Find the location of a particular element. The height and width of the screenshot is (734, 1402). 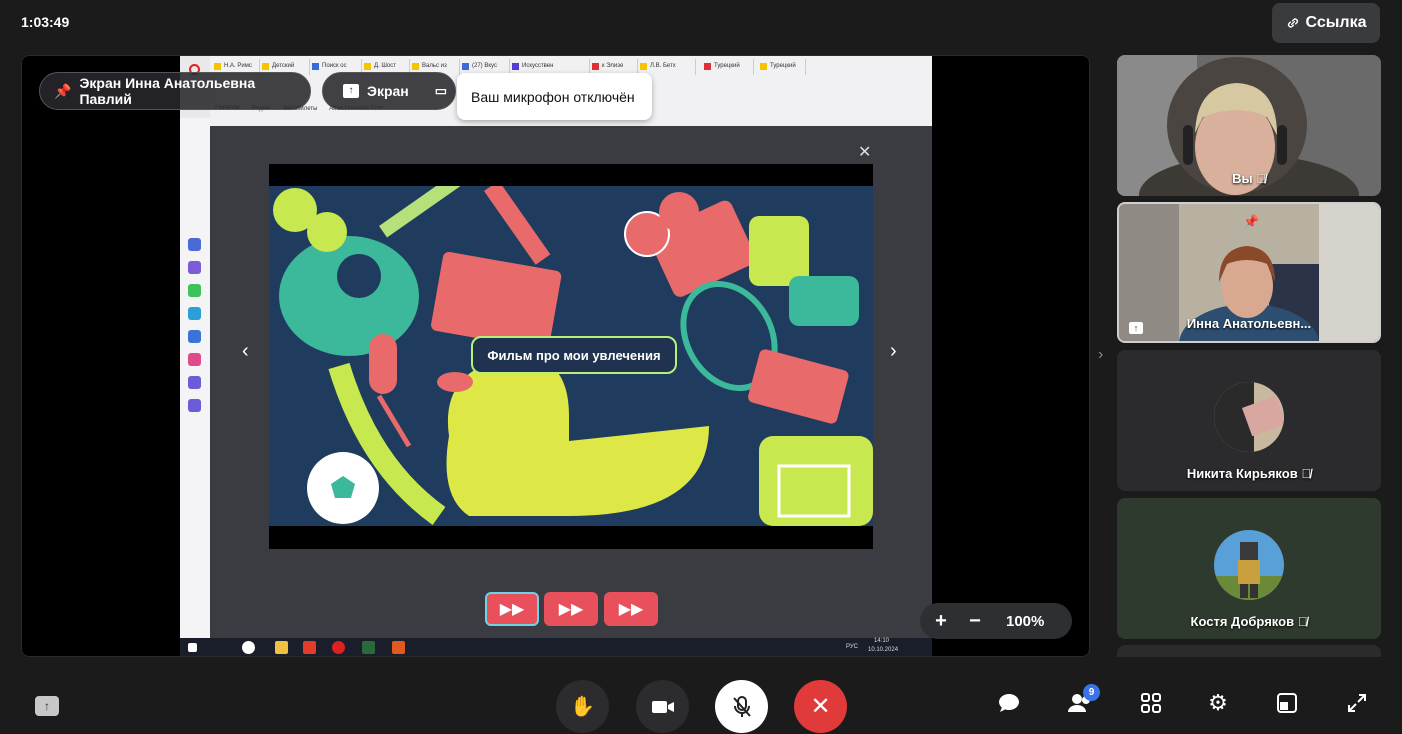

call-timer: 1:03:49 is located at coordinates (45, 22).